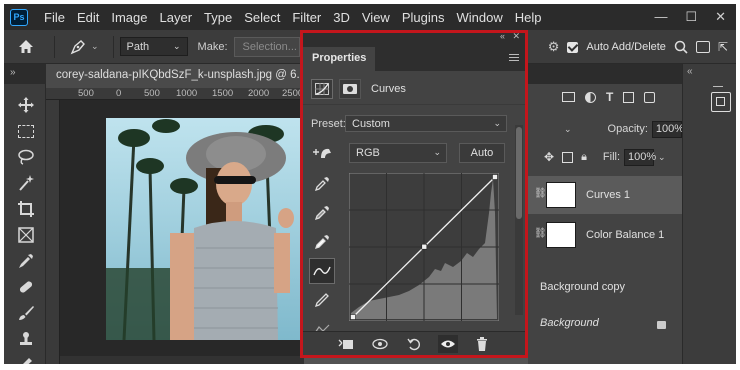  I want to click on edit-points-curve-icon, so click(322, 271).